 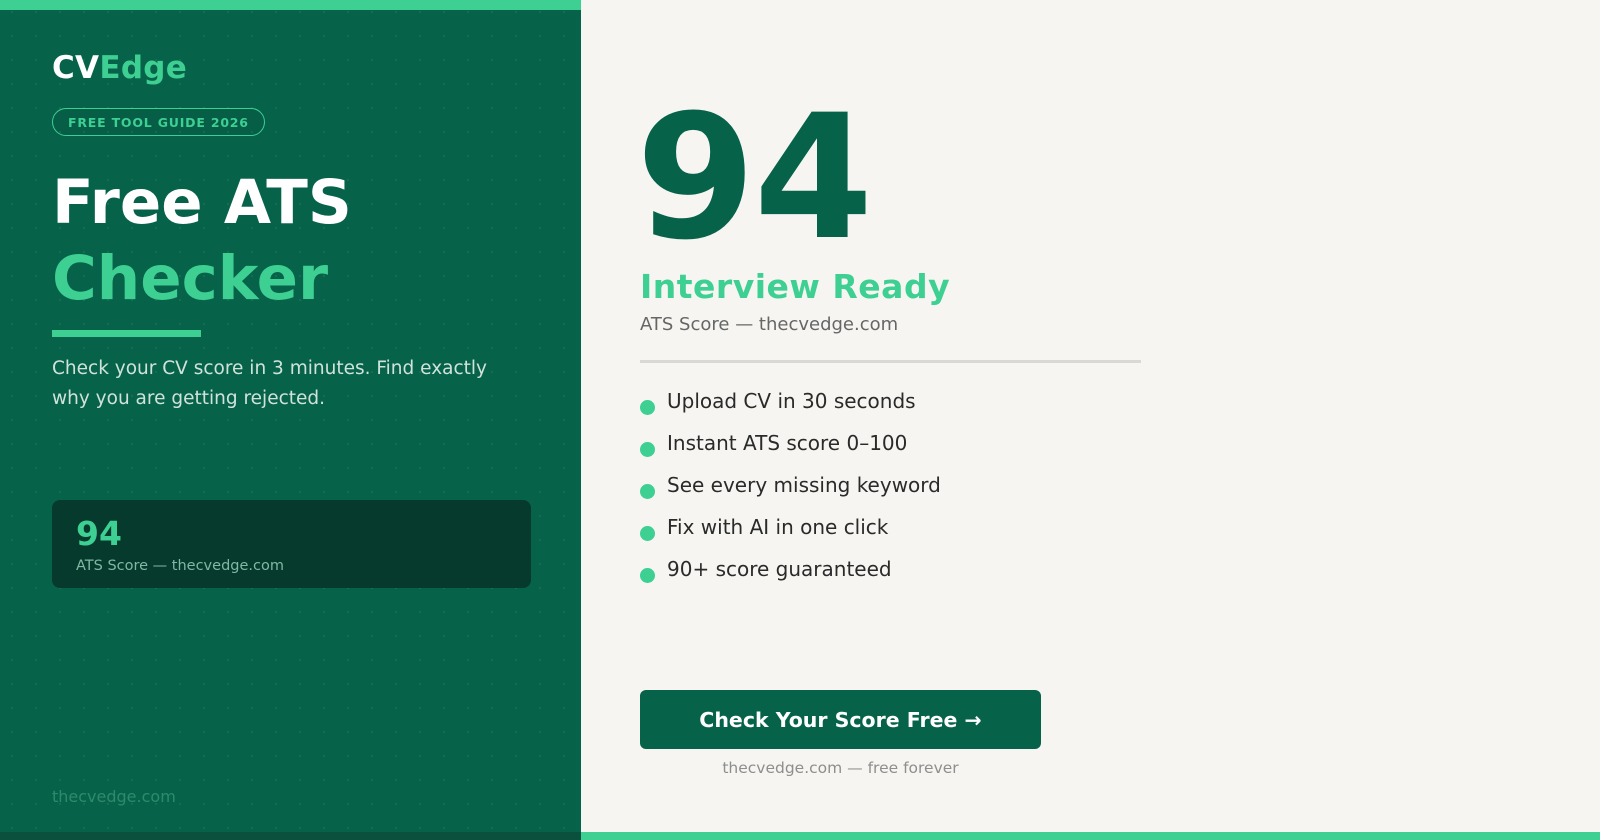 I want to click on right-bottom-bar, so click(x=1090, y=836).